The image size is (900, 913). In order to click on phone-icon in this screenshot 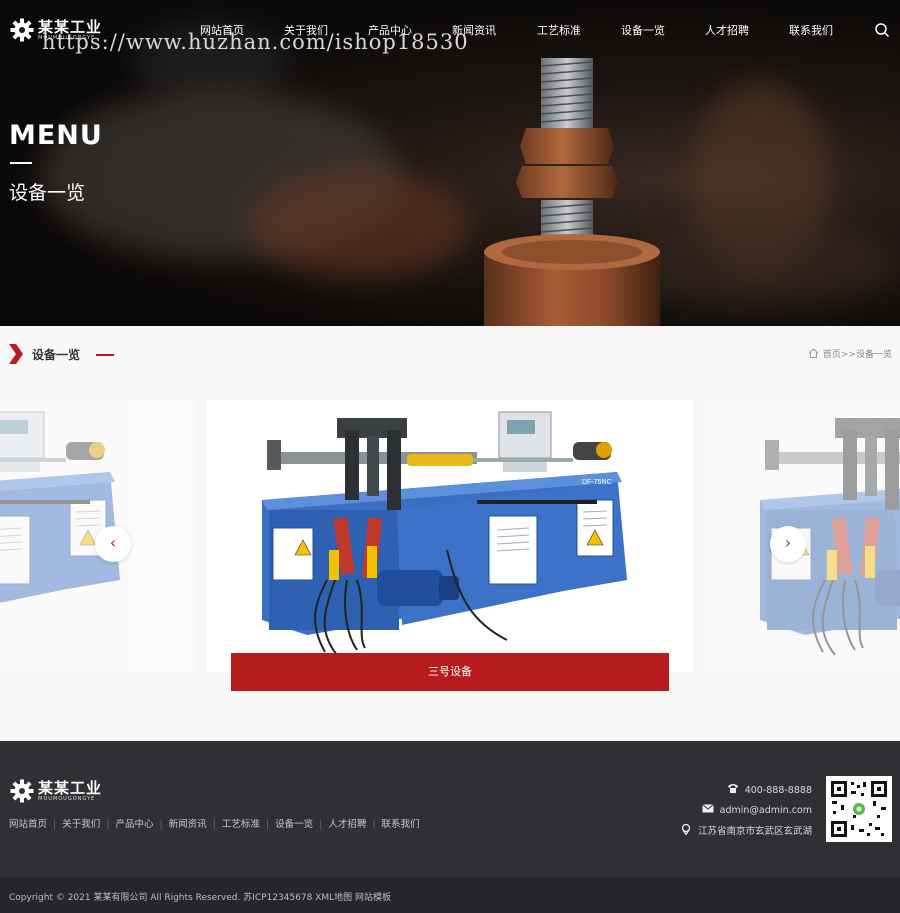, I will do `click(732, 788)`.